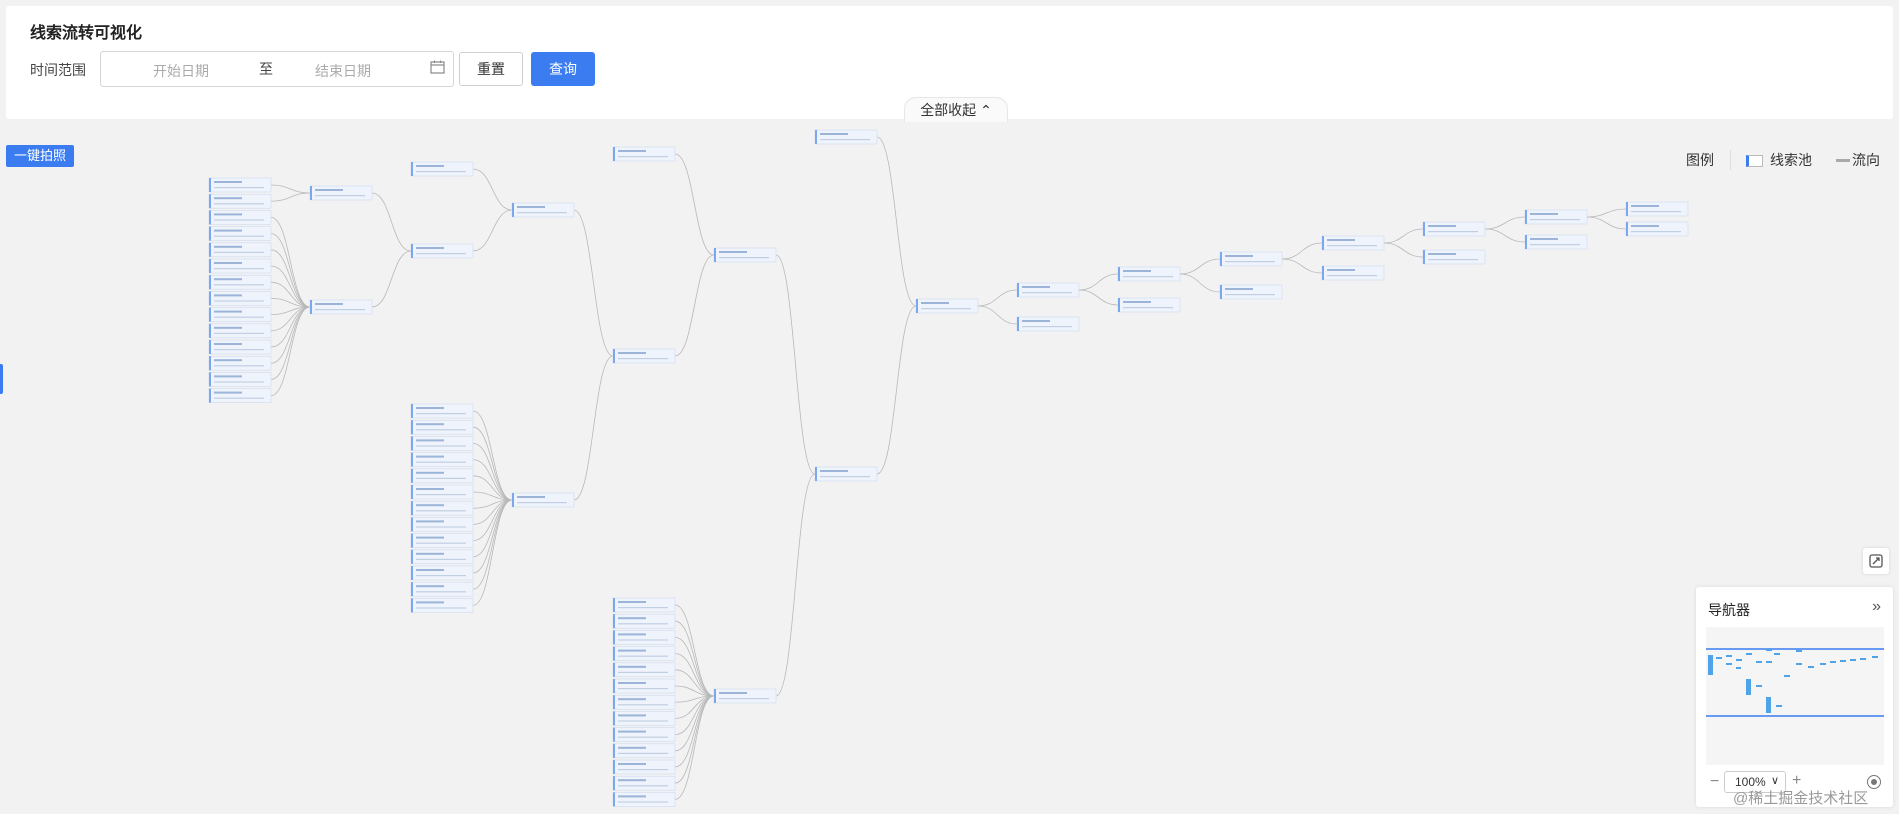 The width and height of the screenshot is (1899, 814). I want to click on chevron-double-right-icon: », so click(1876, 607).